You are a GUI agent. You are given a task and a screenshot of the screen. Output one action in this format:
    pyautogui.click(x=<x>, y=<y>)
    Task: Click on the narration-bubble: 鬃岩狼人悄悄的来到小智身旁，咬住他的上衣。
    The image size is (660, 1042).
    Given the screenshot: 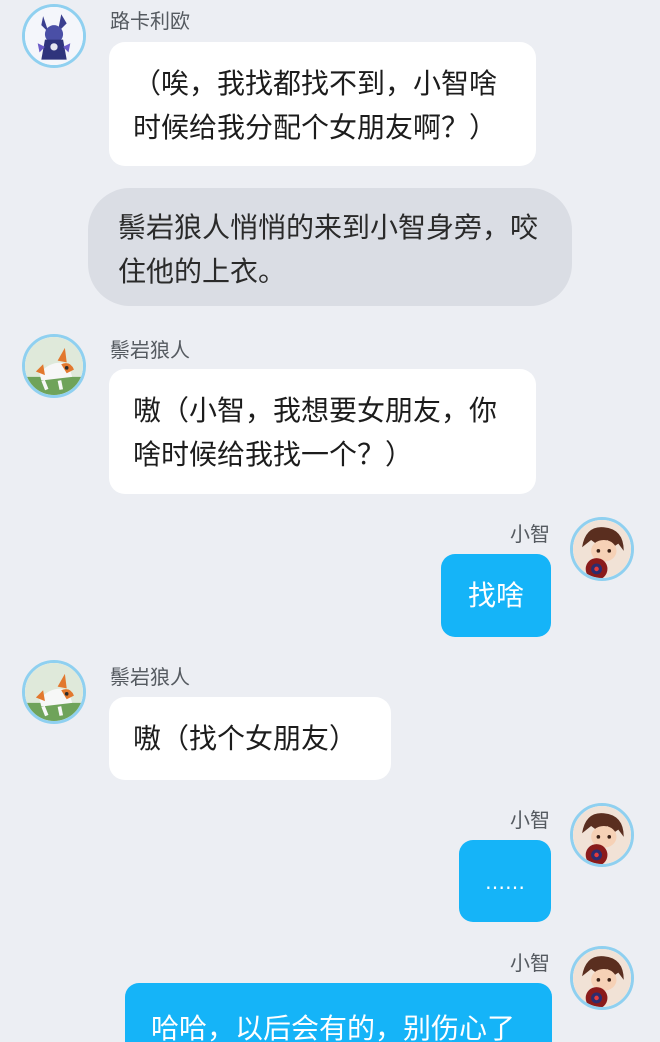 What is the action you would take?
    pyautogui.click(x=330, y=247)
    